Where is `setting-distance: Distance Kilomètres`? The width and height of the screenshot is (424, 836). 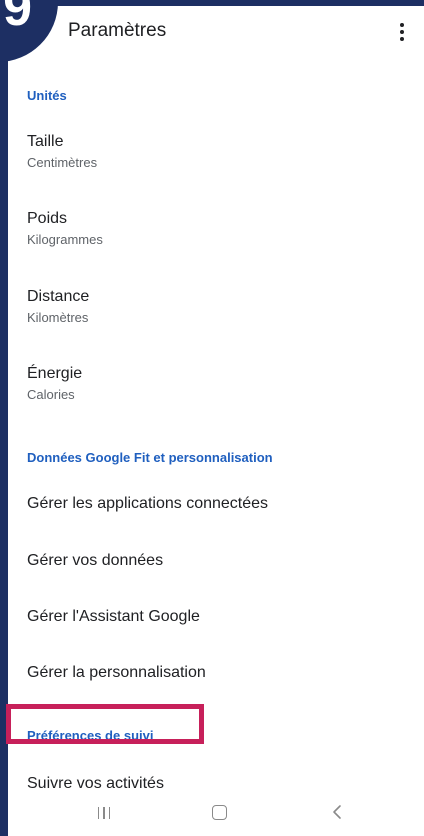
setting-distance: Distance Kilomètres is located at coordinates (217, 307).